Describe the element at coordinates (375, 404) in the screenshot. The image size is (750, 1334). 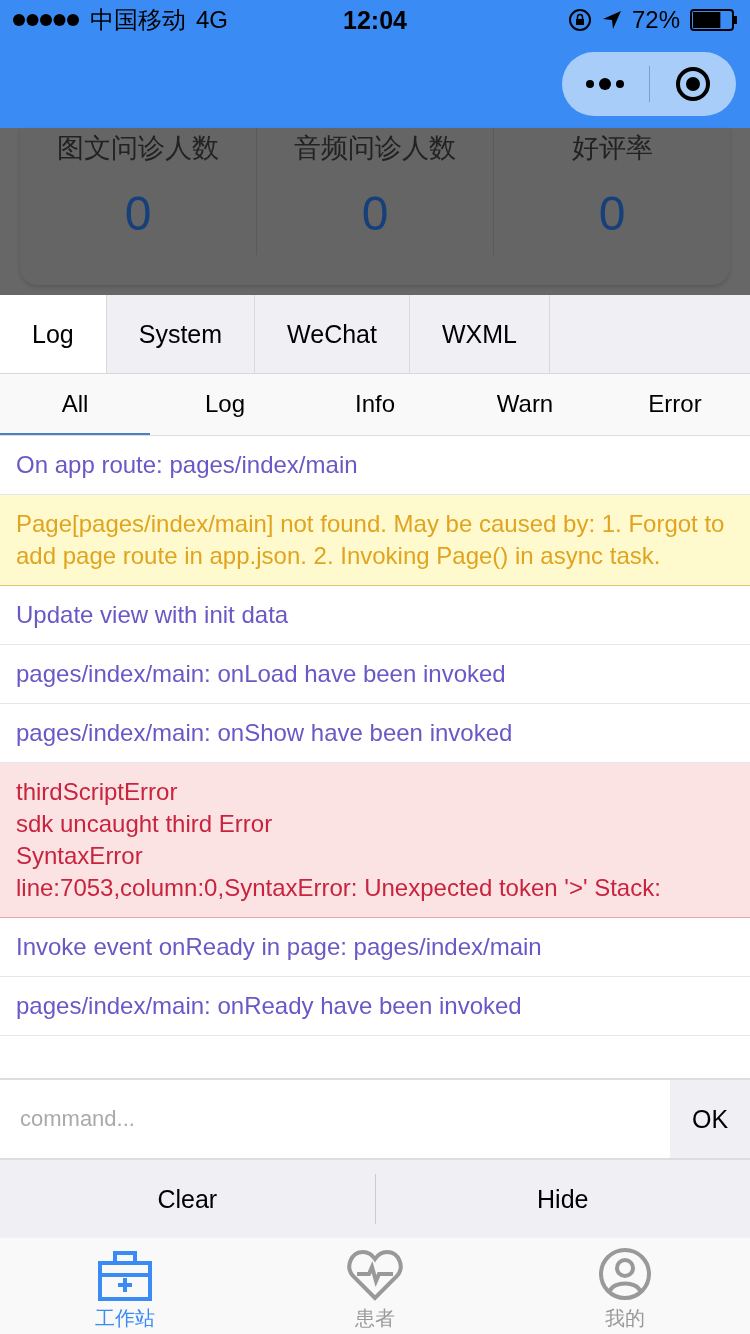
I see `filter-tab: Info` at that location.